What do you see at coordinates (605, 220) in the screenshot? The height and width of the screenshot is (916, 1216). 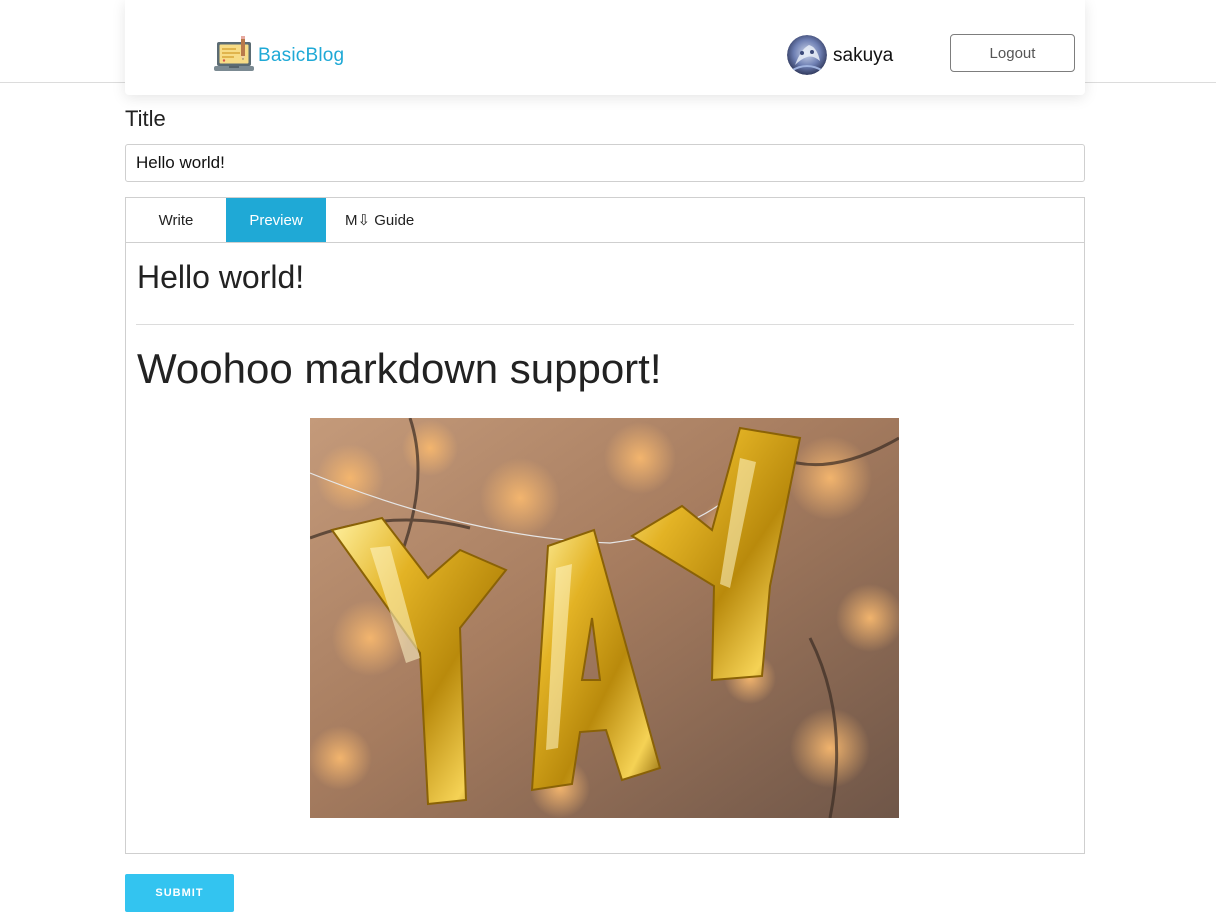 I see `editor-tabs: Write Preview M⇩ Guide` at bounding box center [605, 220].